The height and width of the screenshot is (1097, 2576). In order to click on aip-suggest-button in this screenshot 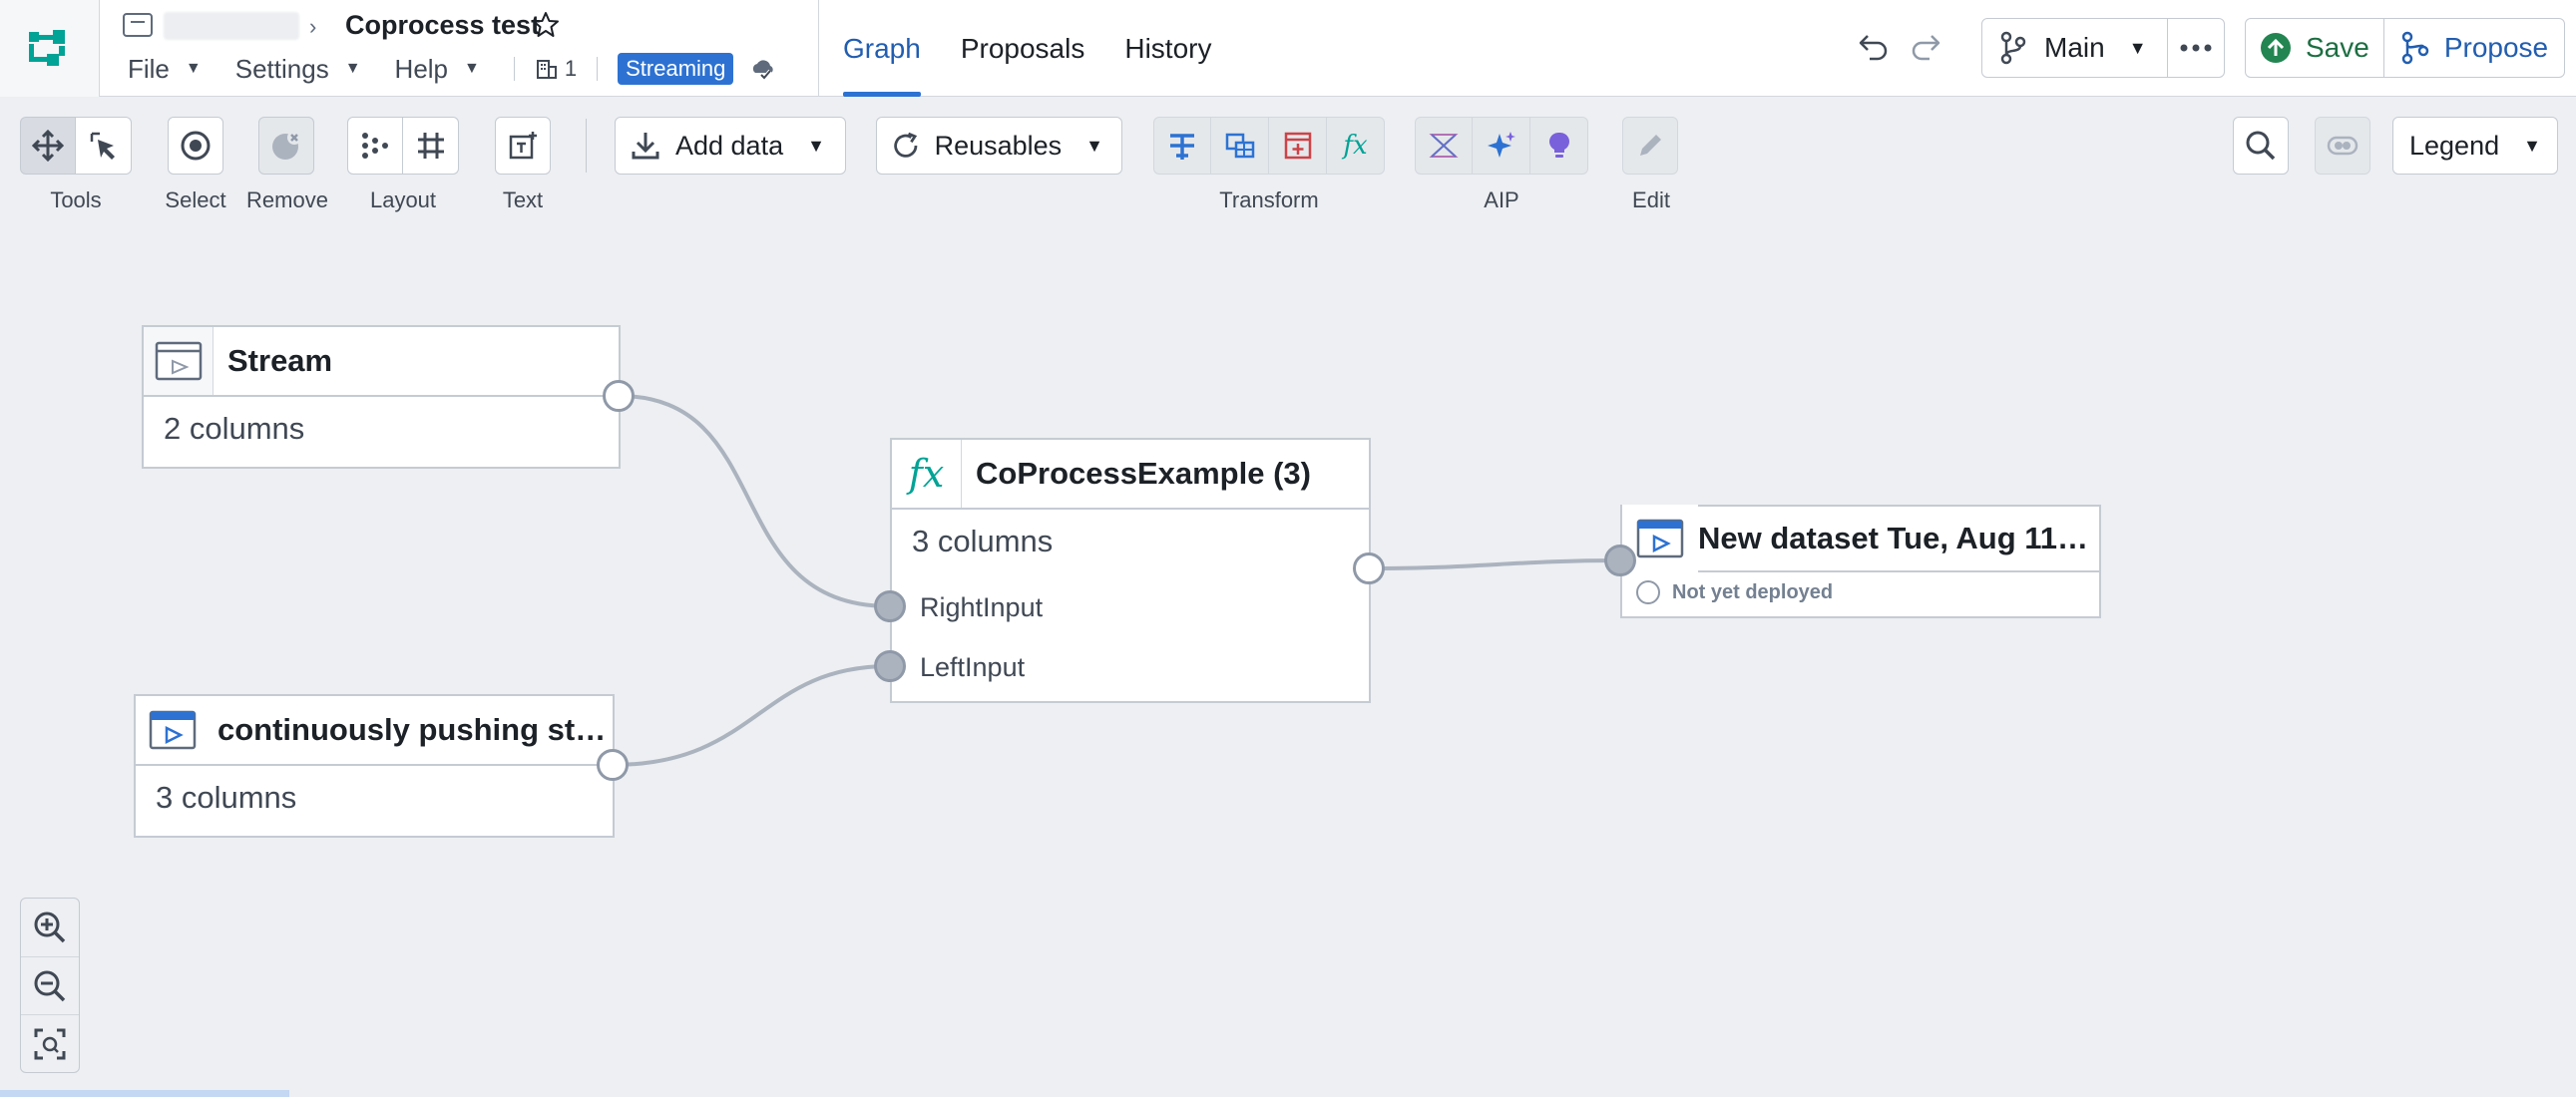, I will do `click(1559, 146)`.